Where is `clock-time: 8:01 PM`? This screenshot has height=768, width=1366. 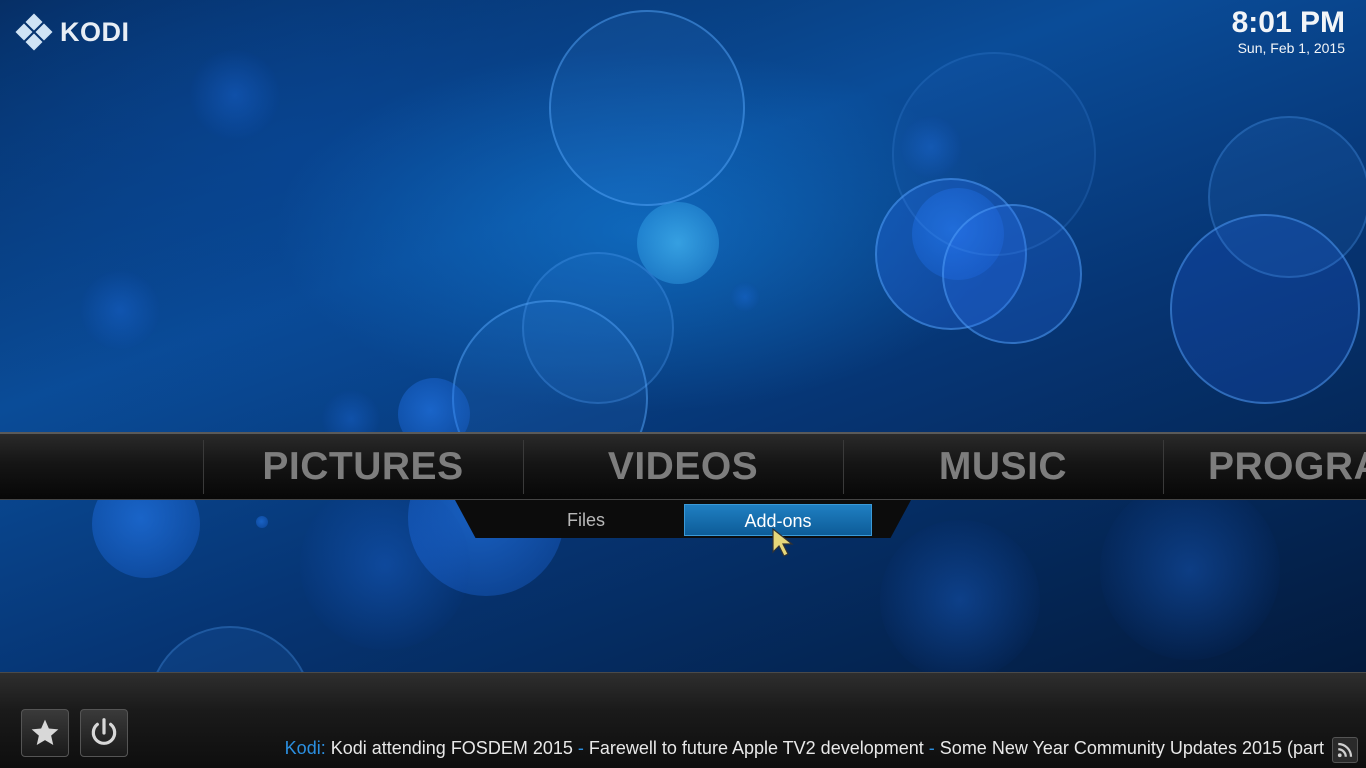
clock-time: 8:01 PM is located at coordinates (1288, 22).